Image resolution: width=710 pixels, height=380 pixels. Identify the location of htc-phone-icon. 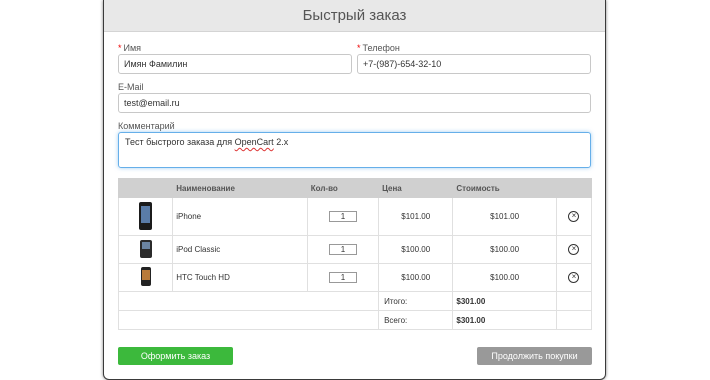
(145, 276).